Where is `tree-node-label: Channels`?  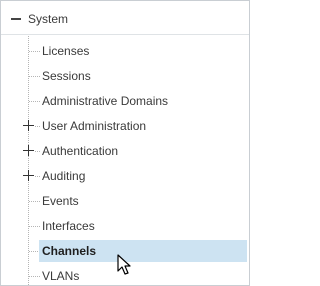 tree-node-label: Channels is located at coordinates (69, 251).